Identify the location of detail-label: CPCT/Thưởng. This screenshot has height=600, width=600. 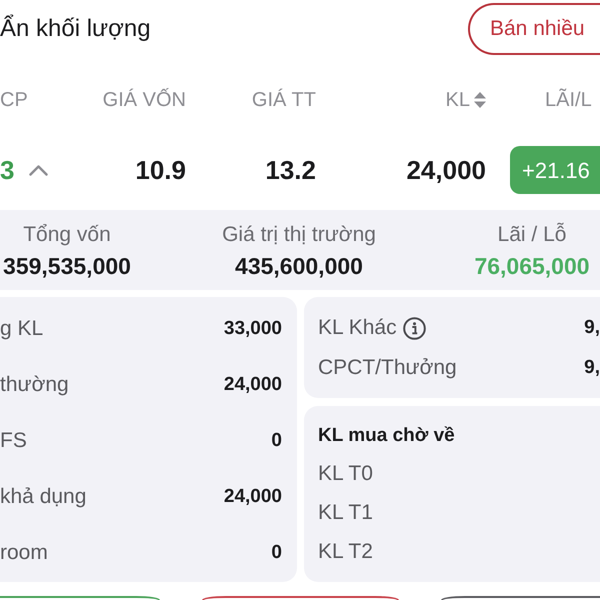
(387, 368).